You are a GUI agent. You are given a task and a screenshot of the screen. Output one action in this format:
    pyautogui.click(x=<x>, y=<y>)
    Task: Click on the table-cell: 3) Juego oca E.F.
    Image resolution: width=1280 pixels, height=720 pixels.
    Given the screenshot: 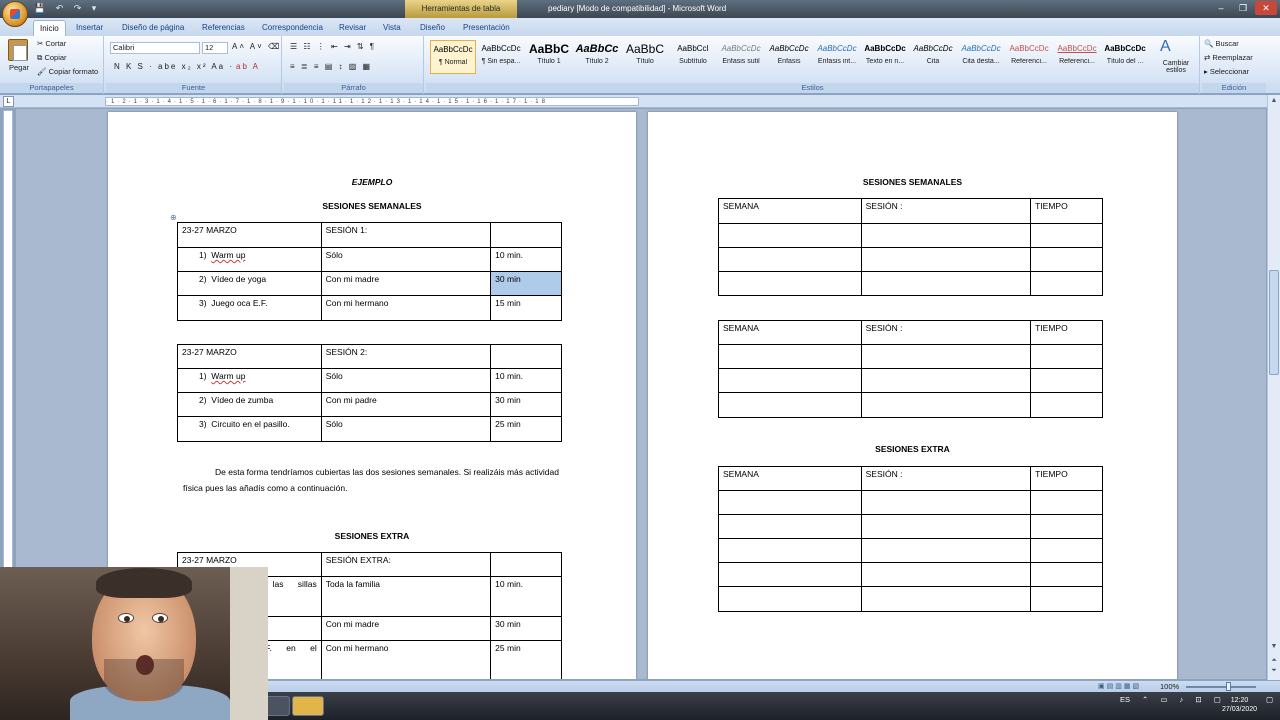 What is the action you would take?
    pyautogui.click(x=249, y=308)
    